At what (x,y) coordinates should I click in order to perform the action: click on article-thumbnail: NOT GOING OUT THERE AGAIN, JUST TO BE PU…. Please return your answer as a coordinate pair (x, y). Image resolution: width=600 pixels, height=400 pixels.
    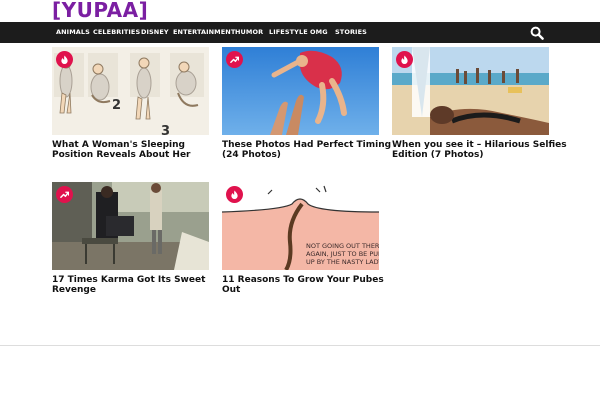
    Looking at the image, I should click on (300, 226).